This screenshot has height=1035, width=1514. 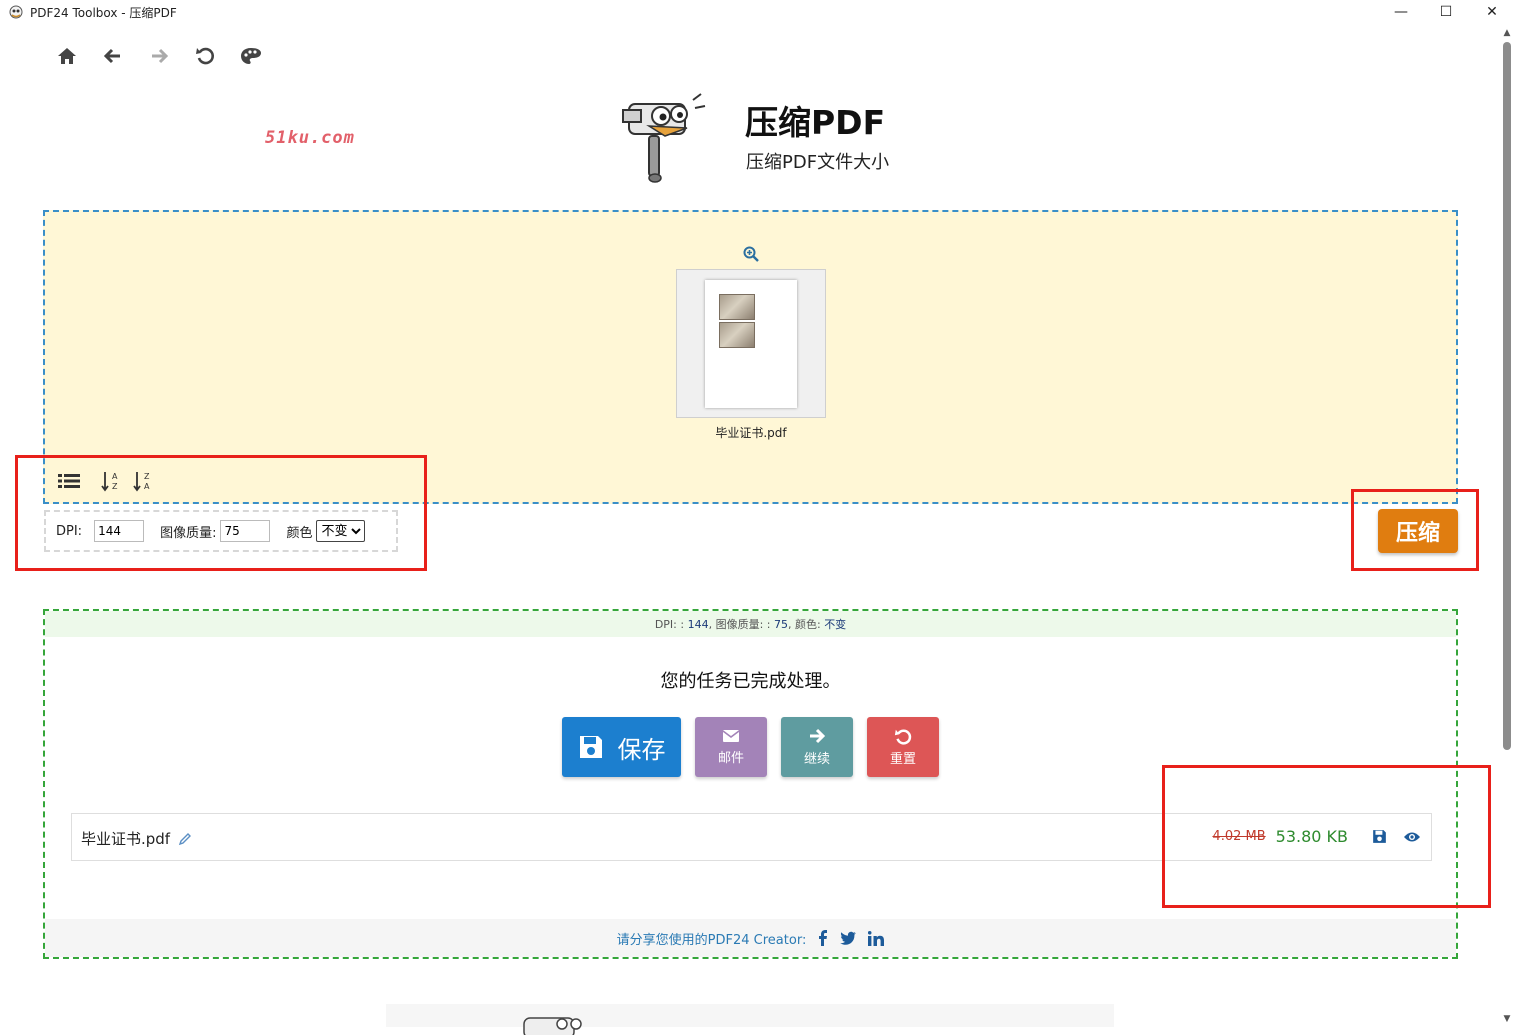 What do you see at coordinates (1491, 12) in the screenshot?
I see `close-button: ✕` at bounding box center [1491, 12].